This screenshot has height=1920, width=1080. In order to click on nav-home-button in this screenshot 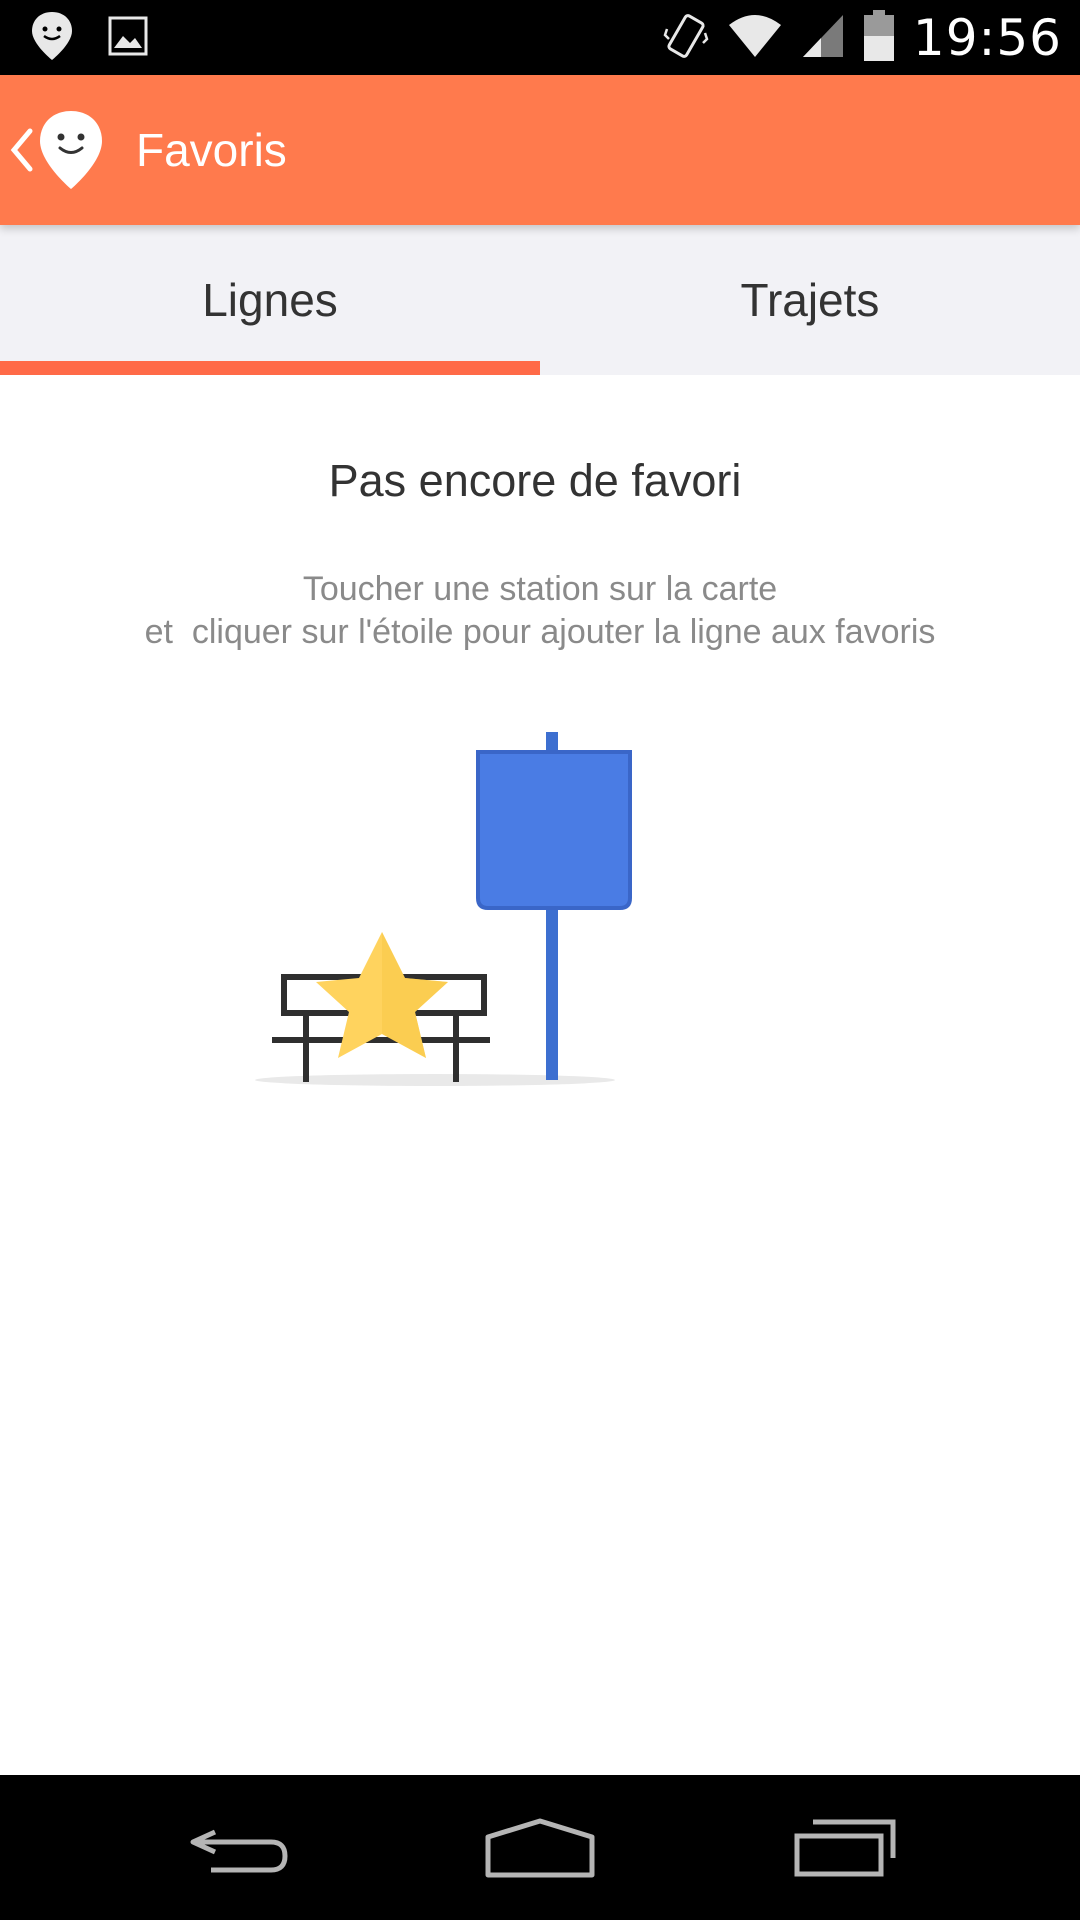, I will do `click(540, 1850)`.